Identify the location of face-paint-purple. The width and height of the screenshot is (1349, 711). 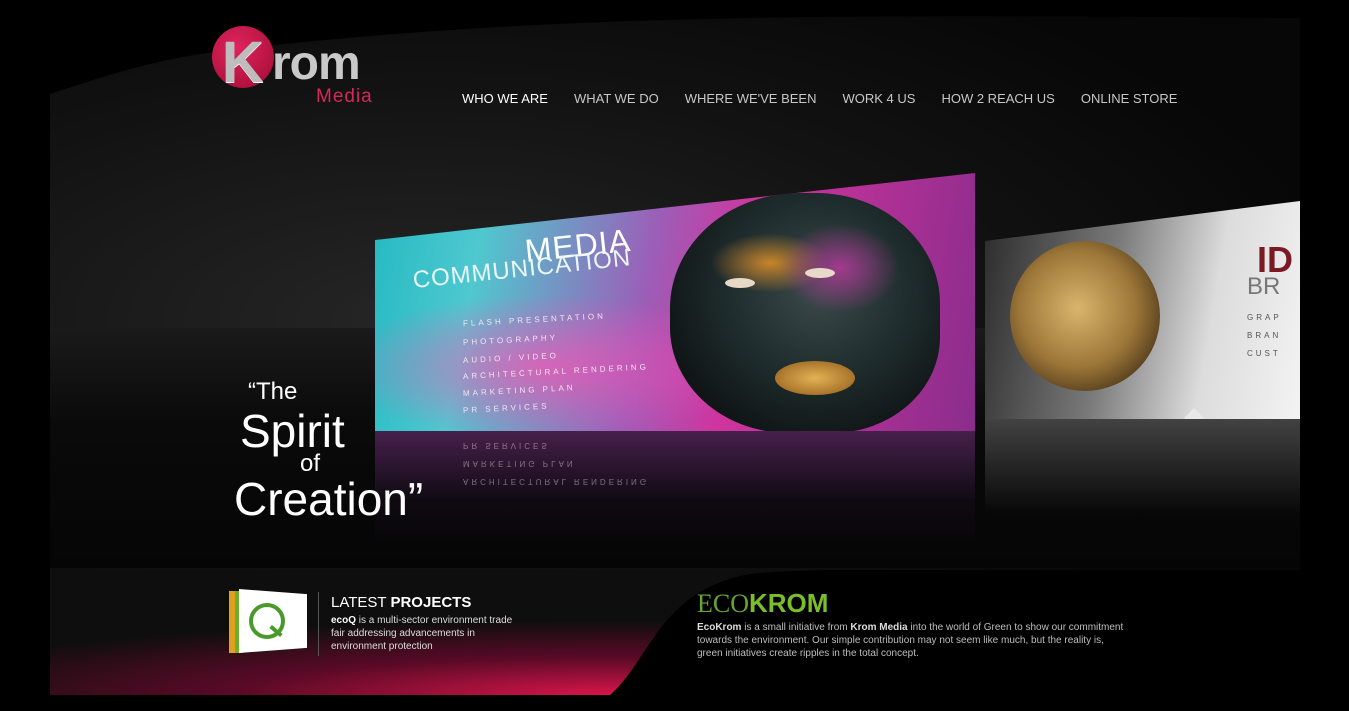
(840, 268).